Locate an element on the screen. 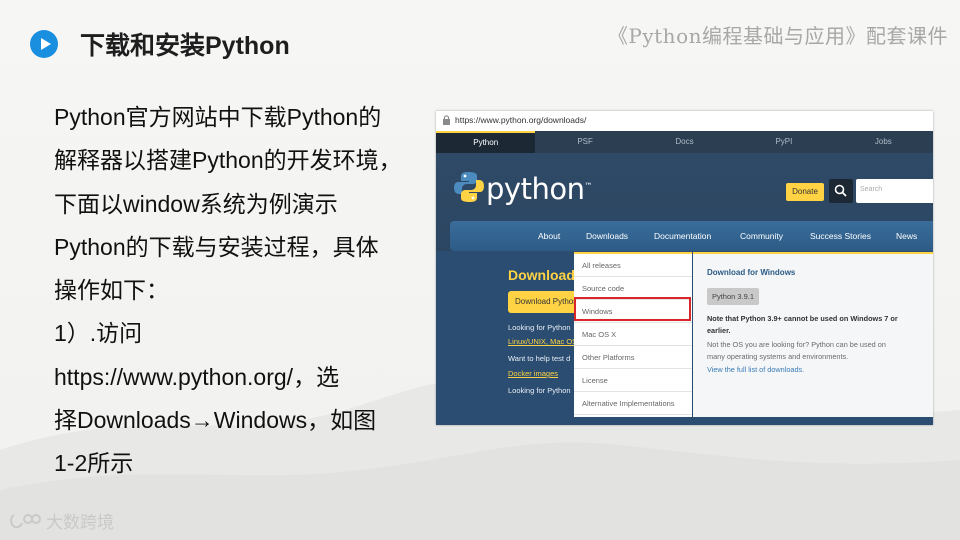 The height and width of the screenshot is (540, 960). main-nav-documentation: Documentation is located at coordinates (682, 236).